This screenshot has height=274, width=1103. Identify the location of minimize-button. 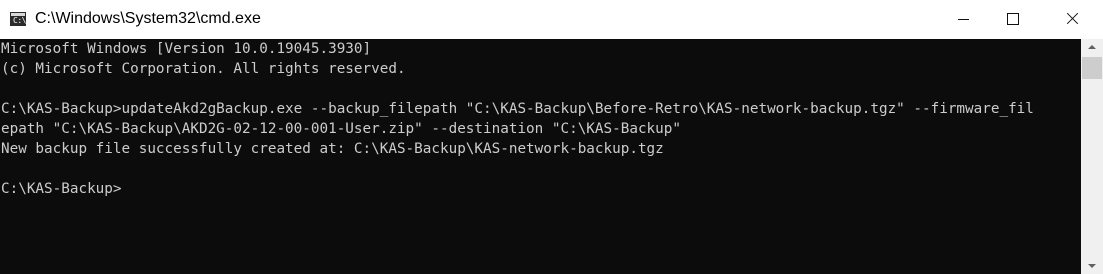
(964, 19).